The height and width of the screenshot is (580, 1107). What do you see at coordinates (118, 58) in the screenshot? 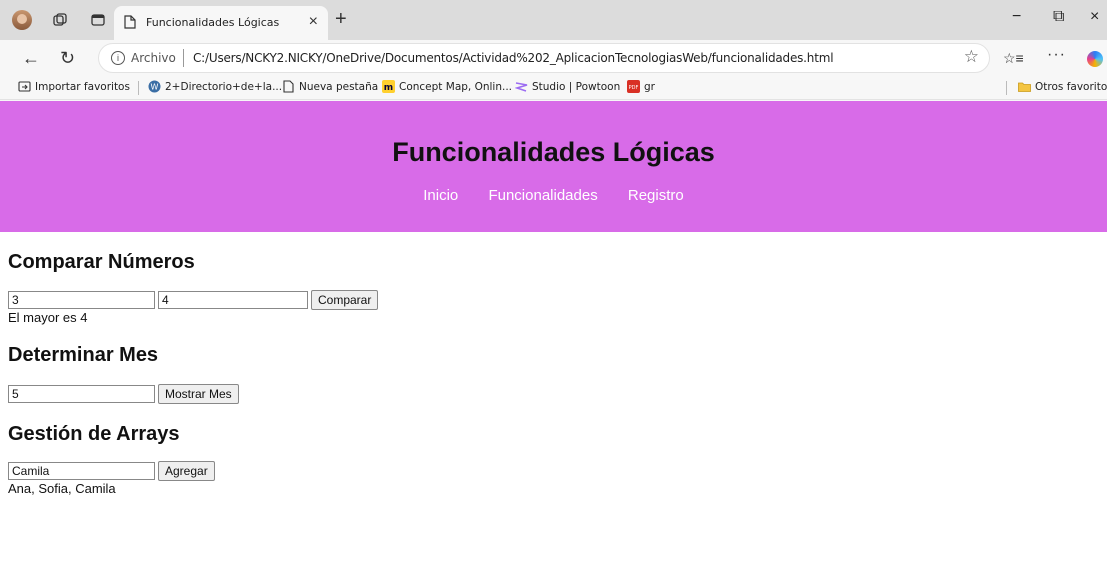
I see `info-icon: i` at bounding box center [118, 58].